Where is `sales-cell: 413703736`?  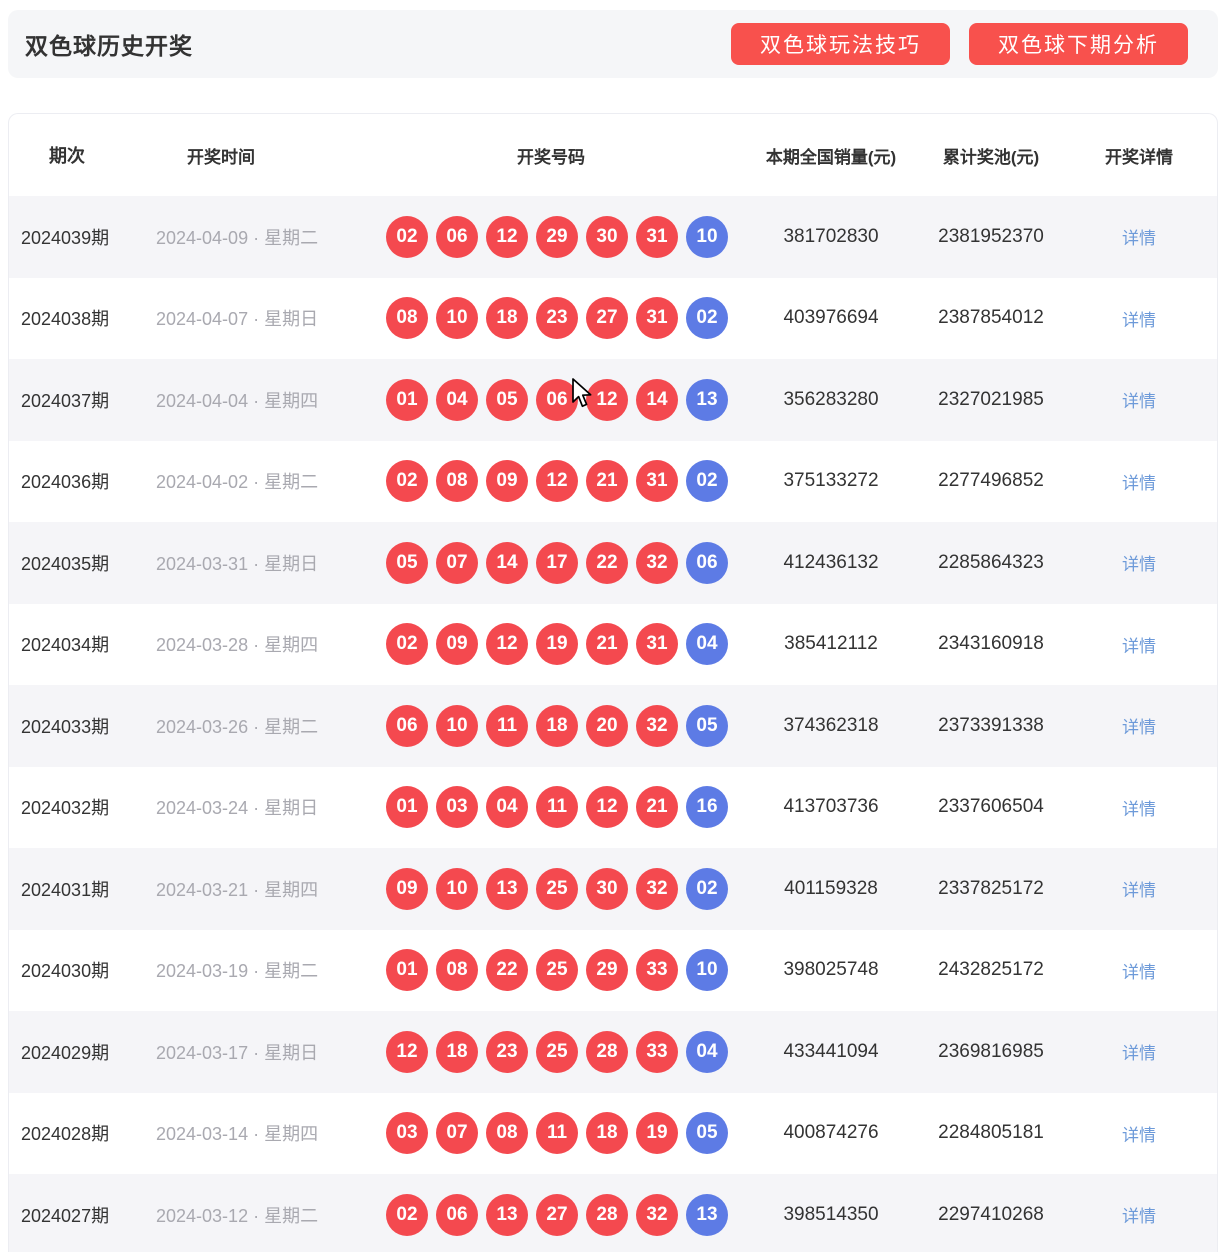
sales-cell: 413703736 is located at coordinates (831, 807).